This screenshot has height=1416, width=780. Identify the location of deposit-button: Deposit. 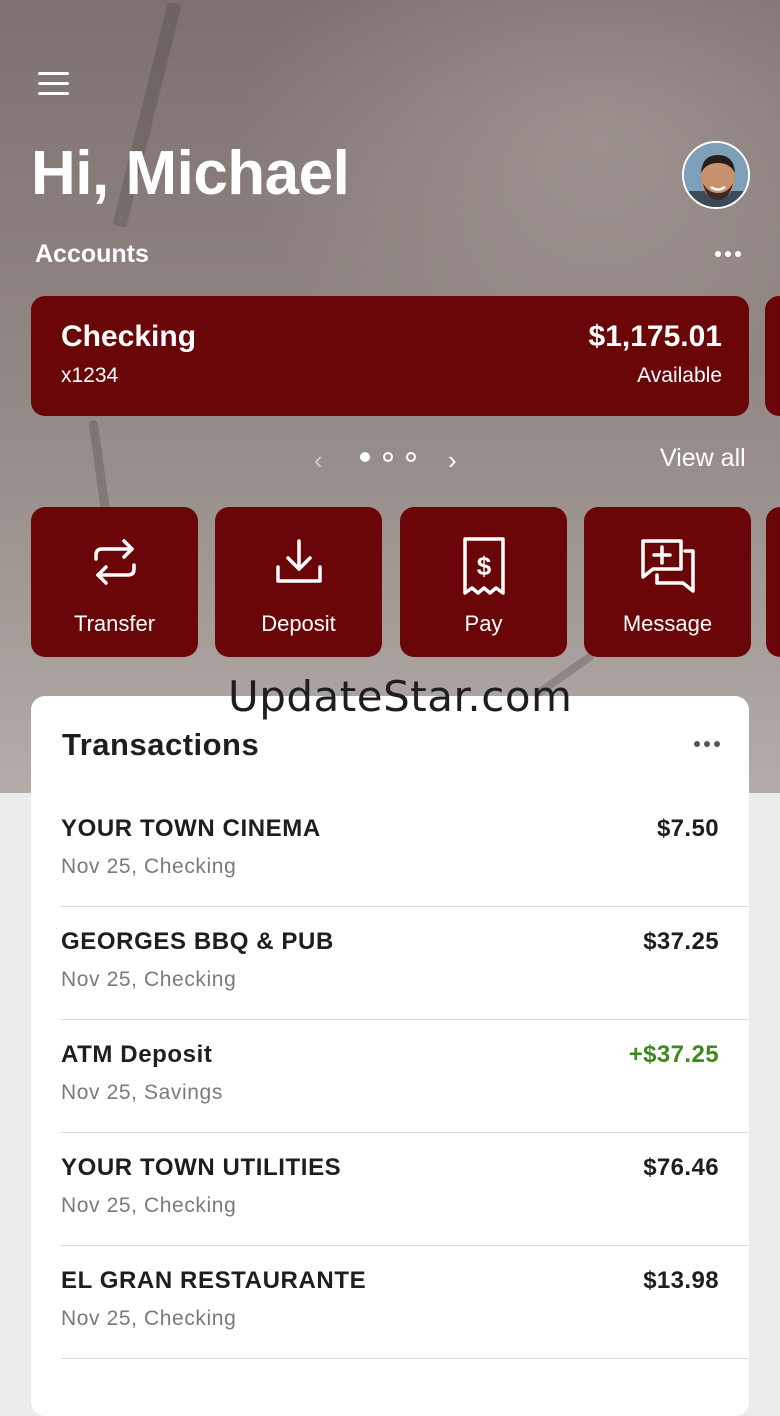
(298, 582).